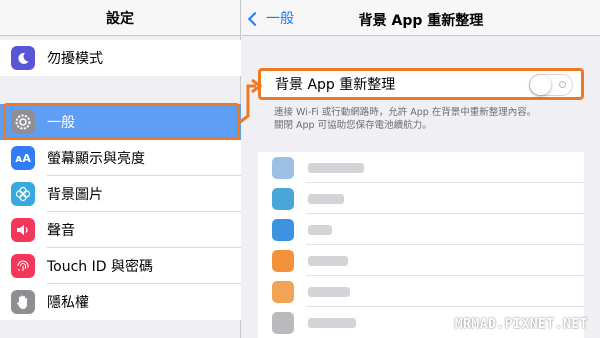  I want to click on highlight-connector-arrow, so click(251, 101).